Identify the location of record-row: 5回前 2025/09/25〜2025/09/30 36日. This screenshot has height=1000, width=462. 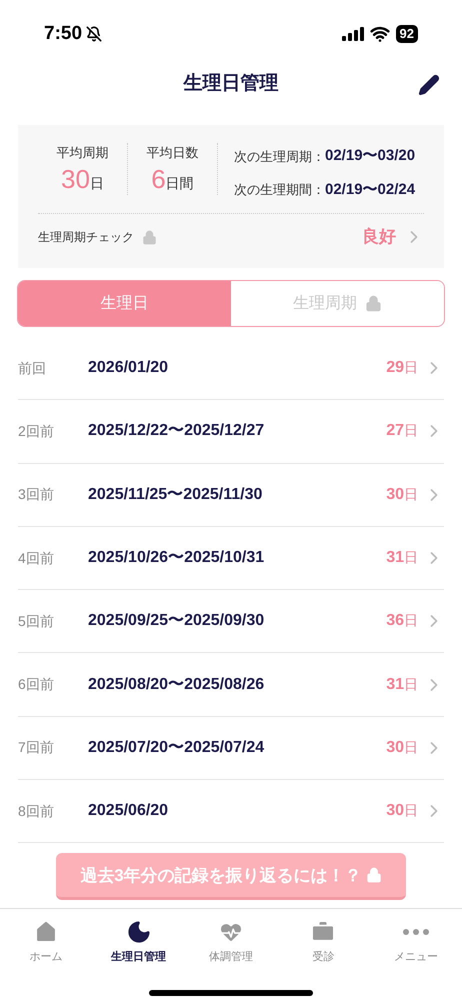
(231, 622).